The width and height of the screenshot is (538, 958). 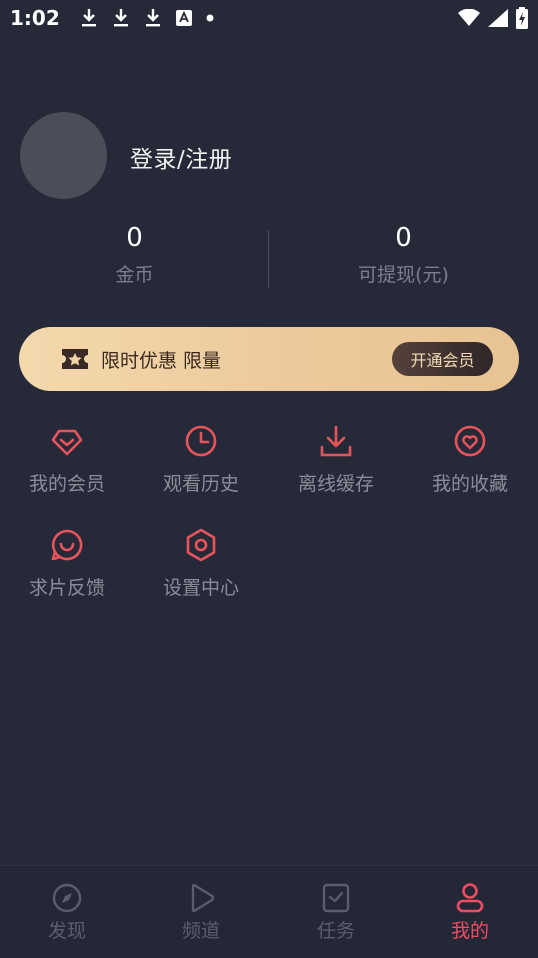 What do you see at coordinates (134, 238) in the screenshot?
I see `coins-value: 0` at bounding box center [134, 238].